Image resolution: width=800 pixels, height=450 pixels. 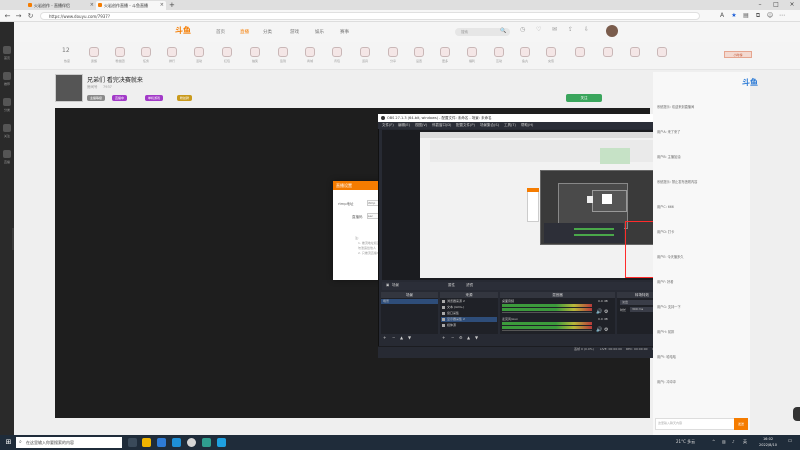 What do you see at coordinates (713, 441) in the screenshot?
I see `tray-chevron-icon: ^` at bounding box center [713, 441].